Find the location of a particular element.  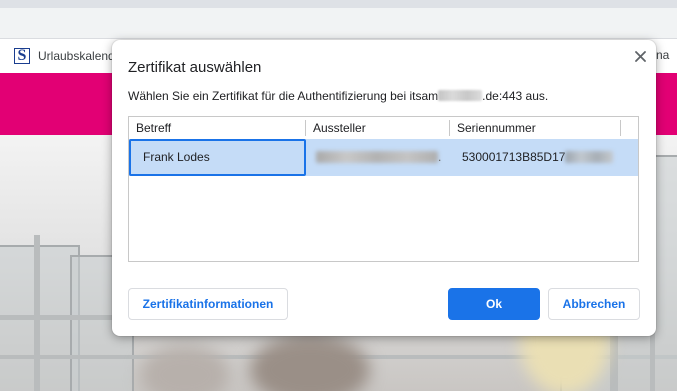

bookmark-urlaubskalender: S Urlaubskalend is located at coordinates (64, 56).